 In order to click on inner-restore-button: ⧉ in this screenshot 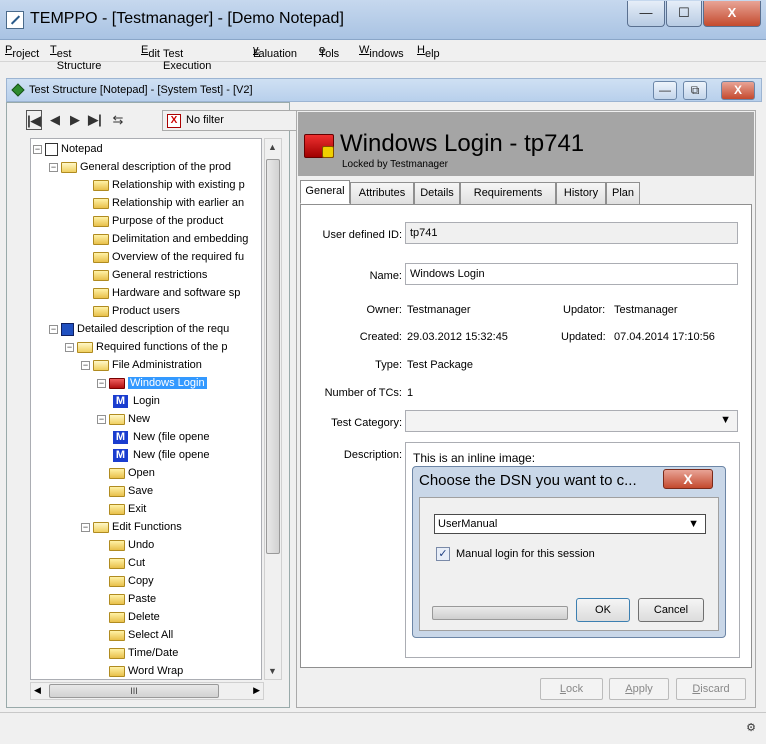, I will do `click(695, 90)`.